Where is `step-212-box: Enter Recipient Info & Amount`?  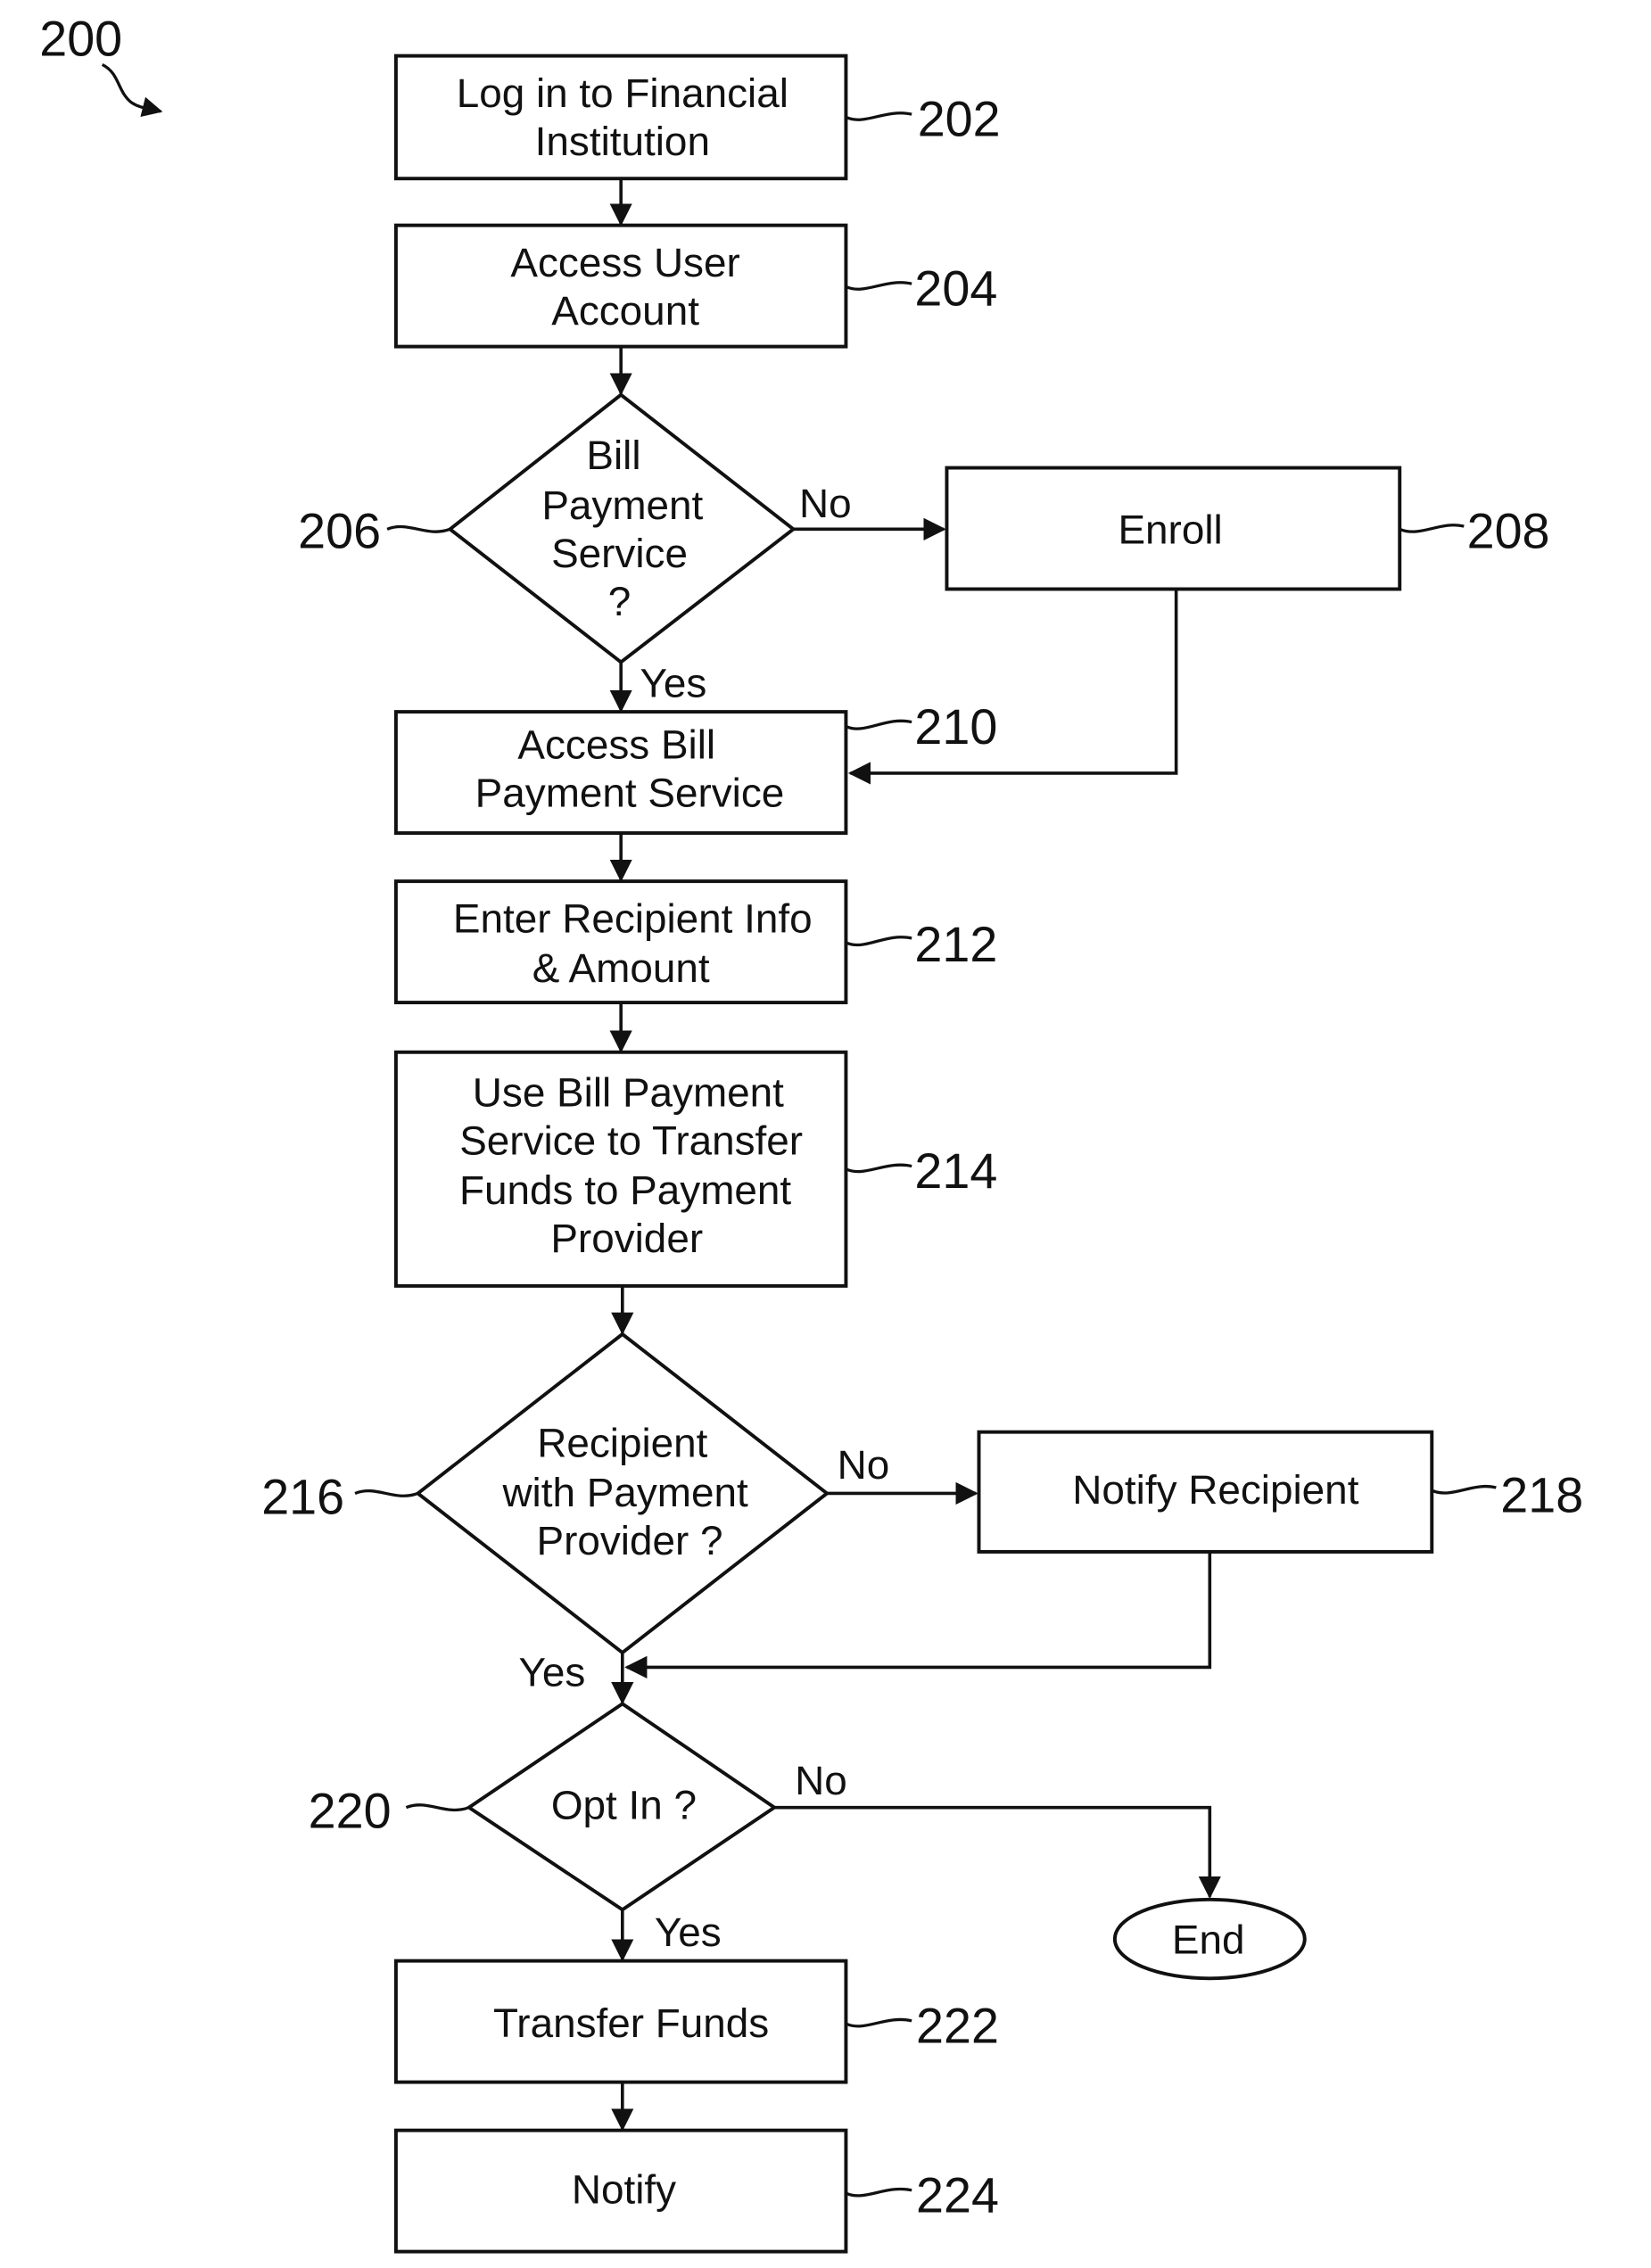
step-212-box: Enter Recipient Info & Amount is located at coordinates (620, 942).